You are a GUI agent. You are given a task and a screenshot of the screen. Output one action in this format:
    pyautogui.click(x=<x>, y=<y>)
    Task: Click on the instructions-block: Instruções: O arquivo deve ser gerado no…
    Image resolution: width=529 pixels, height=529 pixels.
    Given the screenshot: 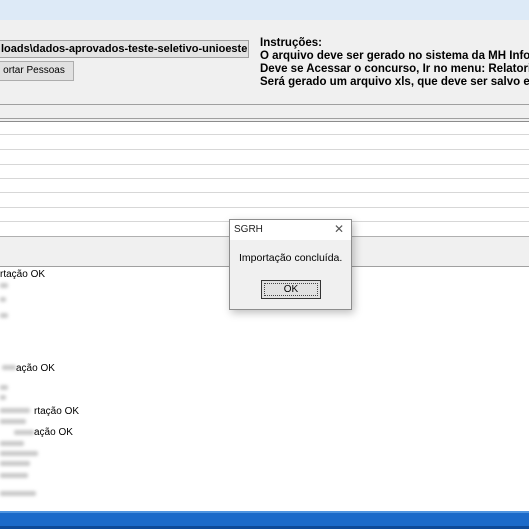 What is the action you would take?
    pyautogui.click(x=394, y=63)
    